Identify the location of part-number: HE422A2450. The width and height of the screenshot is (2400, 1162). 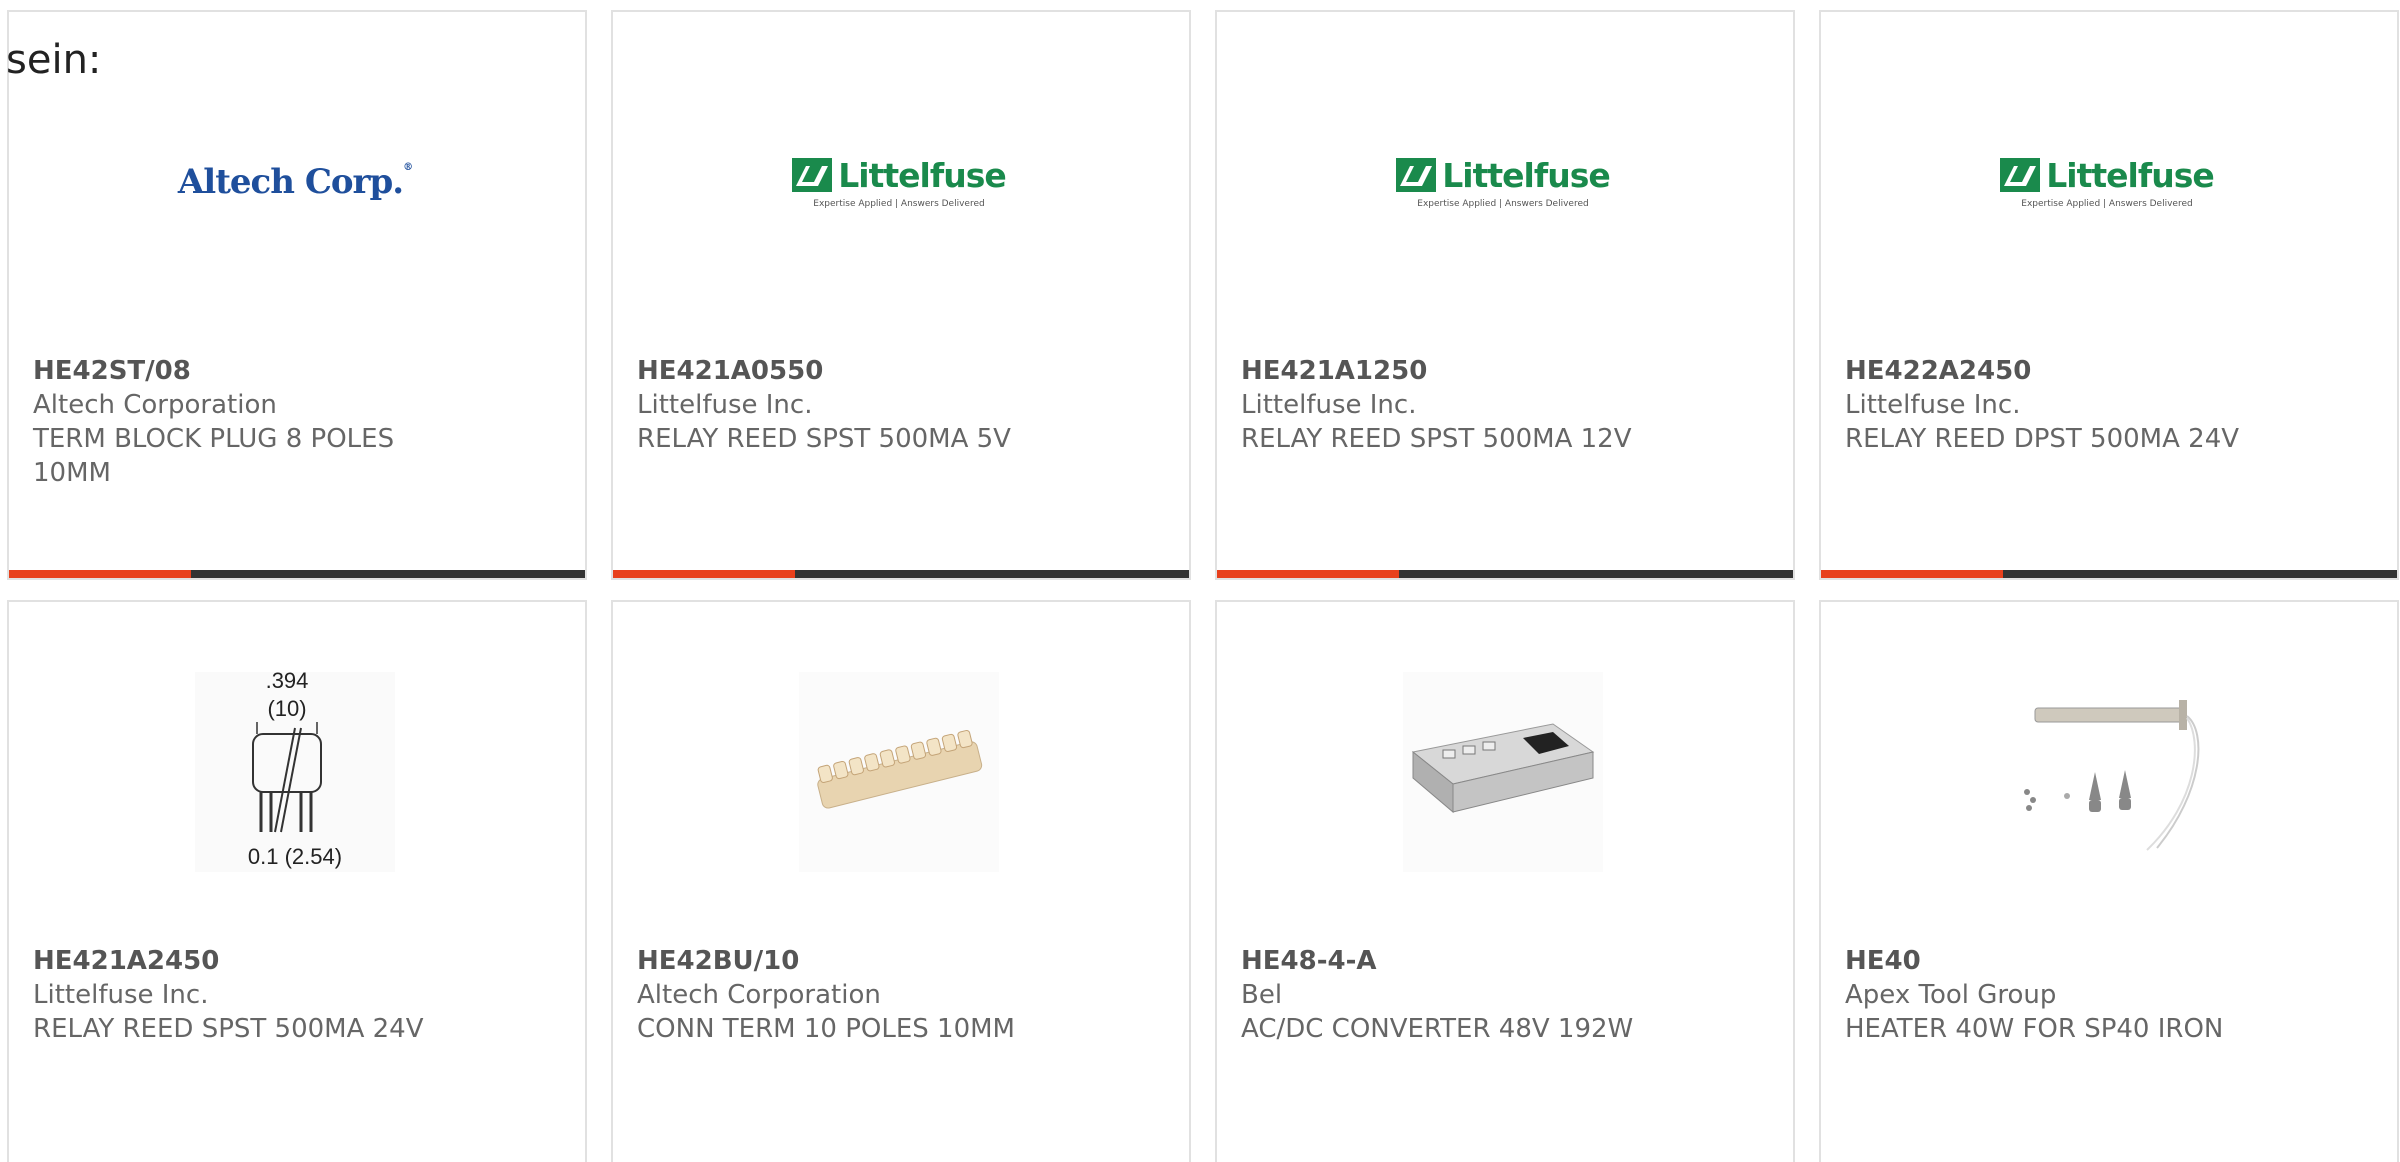
(2109, 371).